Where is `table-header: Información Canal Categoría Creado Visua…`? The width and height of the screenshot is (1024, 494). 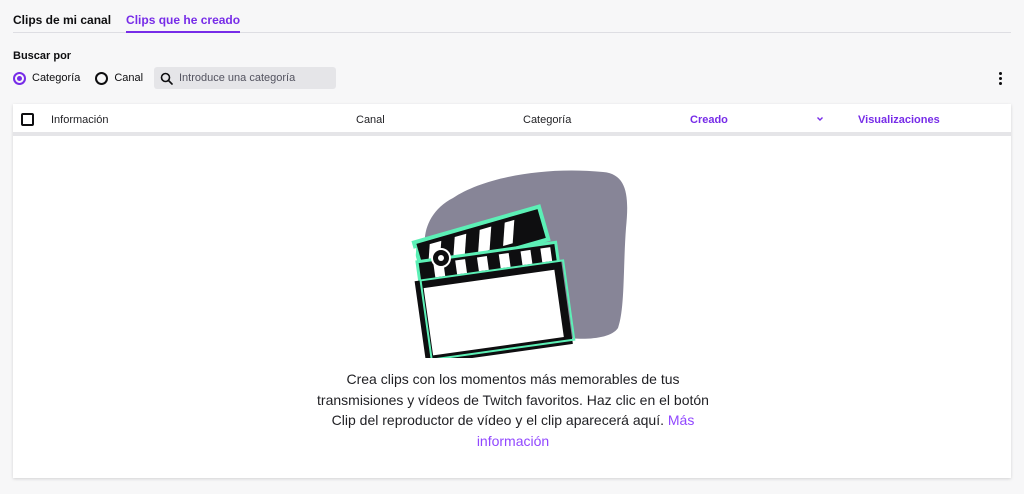 table-header: Información Canal Categoría Creado Visua… is located at coordinates (512, 120).